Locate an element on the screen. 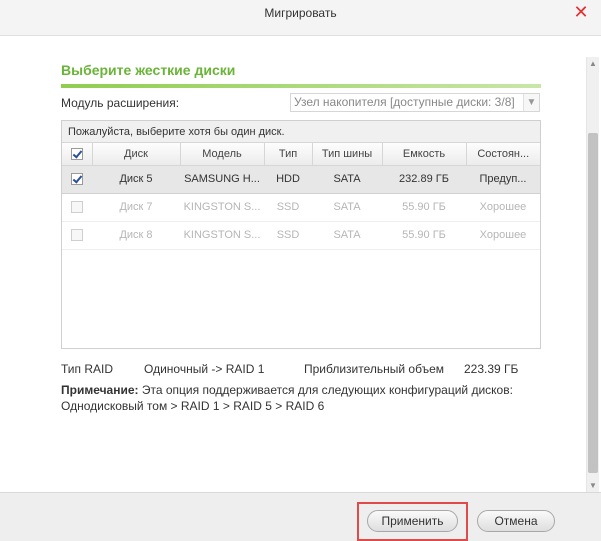 The height and width of the screenshot is (541, 601). disk-cell: Диск 5 is located at coordinates (136, 179).